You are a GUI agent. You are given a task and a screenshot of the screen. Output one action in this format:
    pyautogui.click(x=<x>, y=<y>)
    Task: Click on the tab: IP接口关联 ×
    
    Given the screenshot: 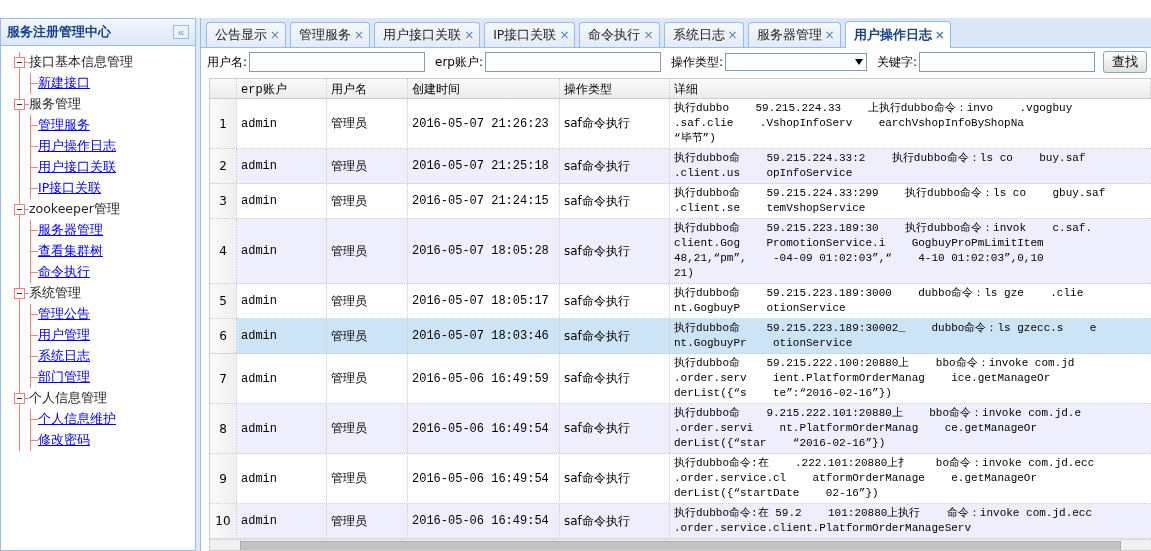 What is the action you would take?
    pyautogui.click(x=530, y=34)
    